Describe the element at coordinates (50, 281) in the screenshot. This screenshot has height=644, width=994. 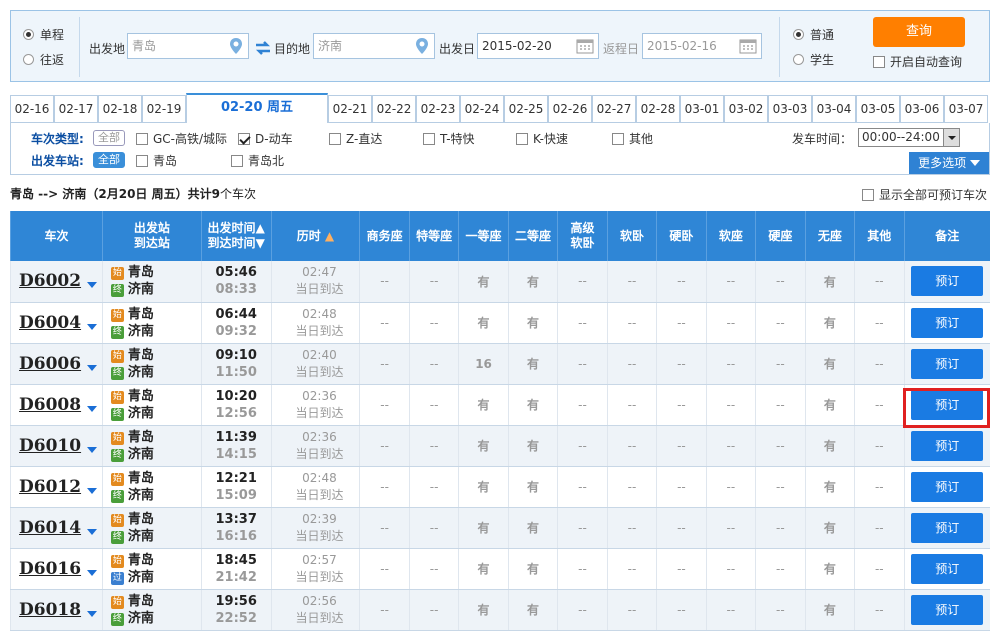
I see `train-code-link: D6002` at that location.